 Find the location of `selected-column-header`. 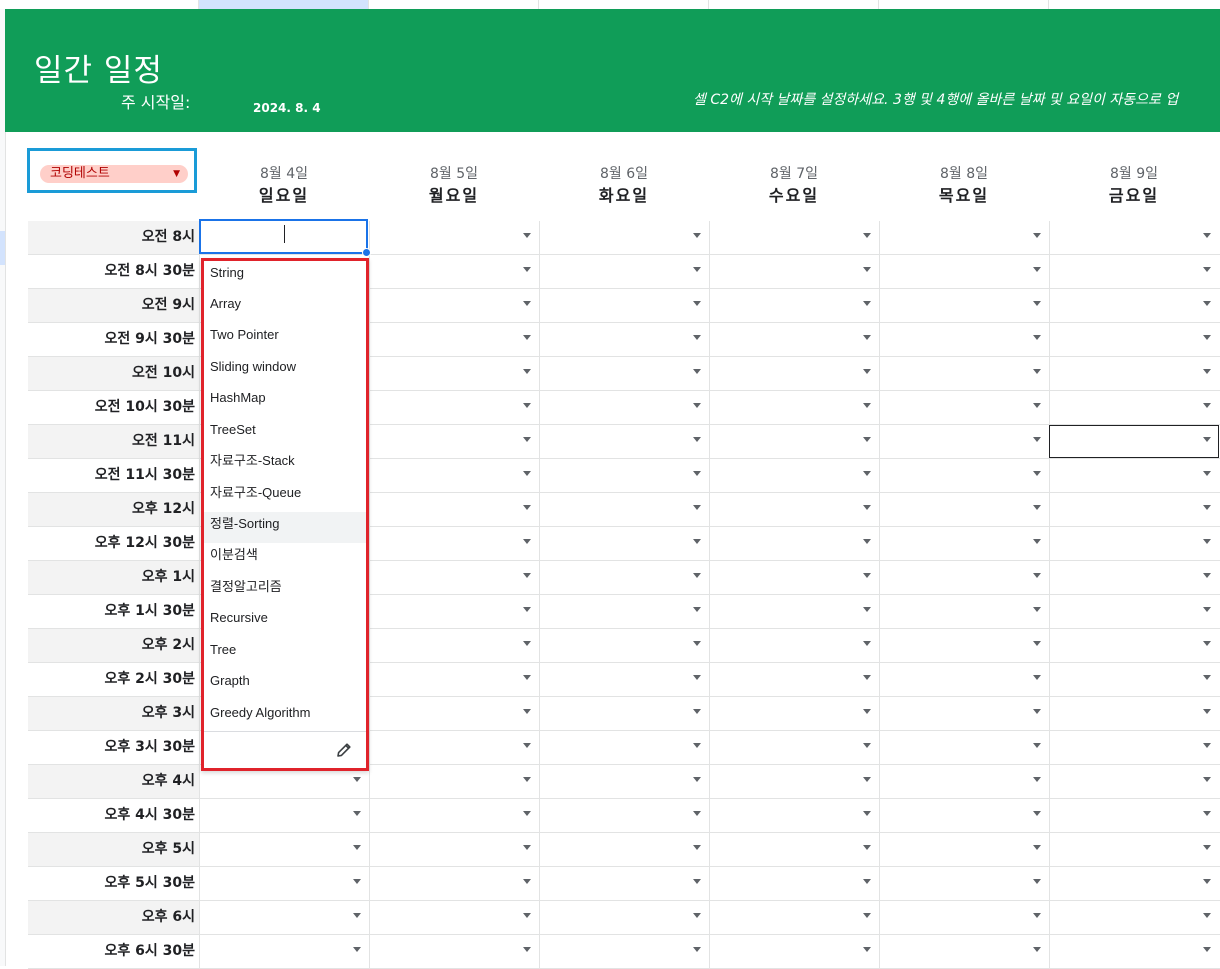

selected-column-header is located at coordinates (284, 4).